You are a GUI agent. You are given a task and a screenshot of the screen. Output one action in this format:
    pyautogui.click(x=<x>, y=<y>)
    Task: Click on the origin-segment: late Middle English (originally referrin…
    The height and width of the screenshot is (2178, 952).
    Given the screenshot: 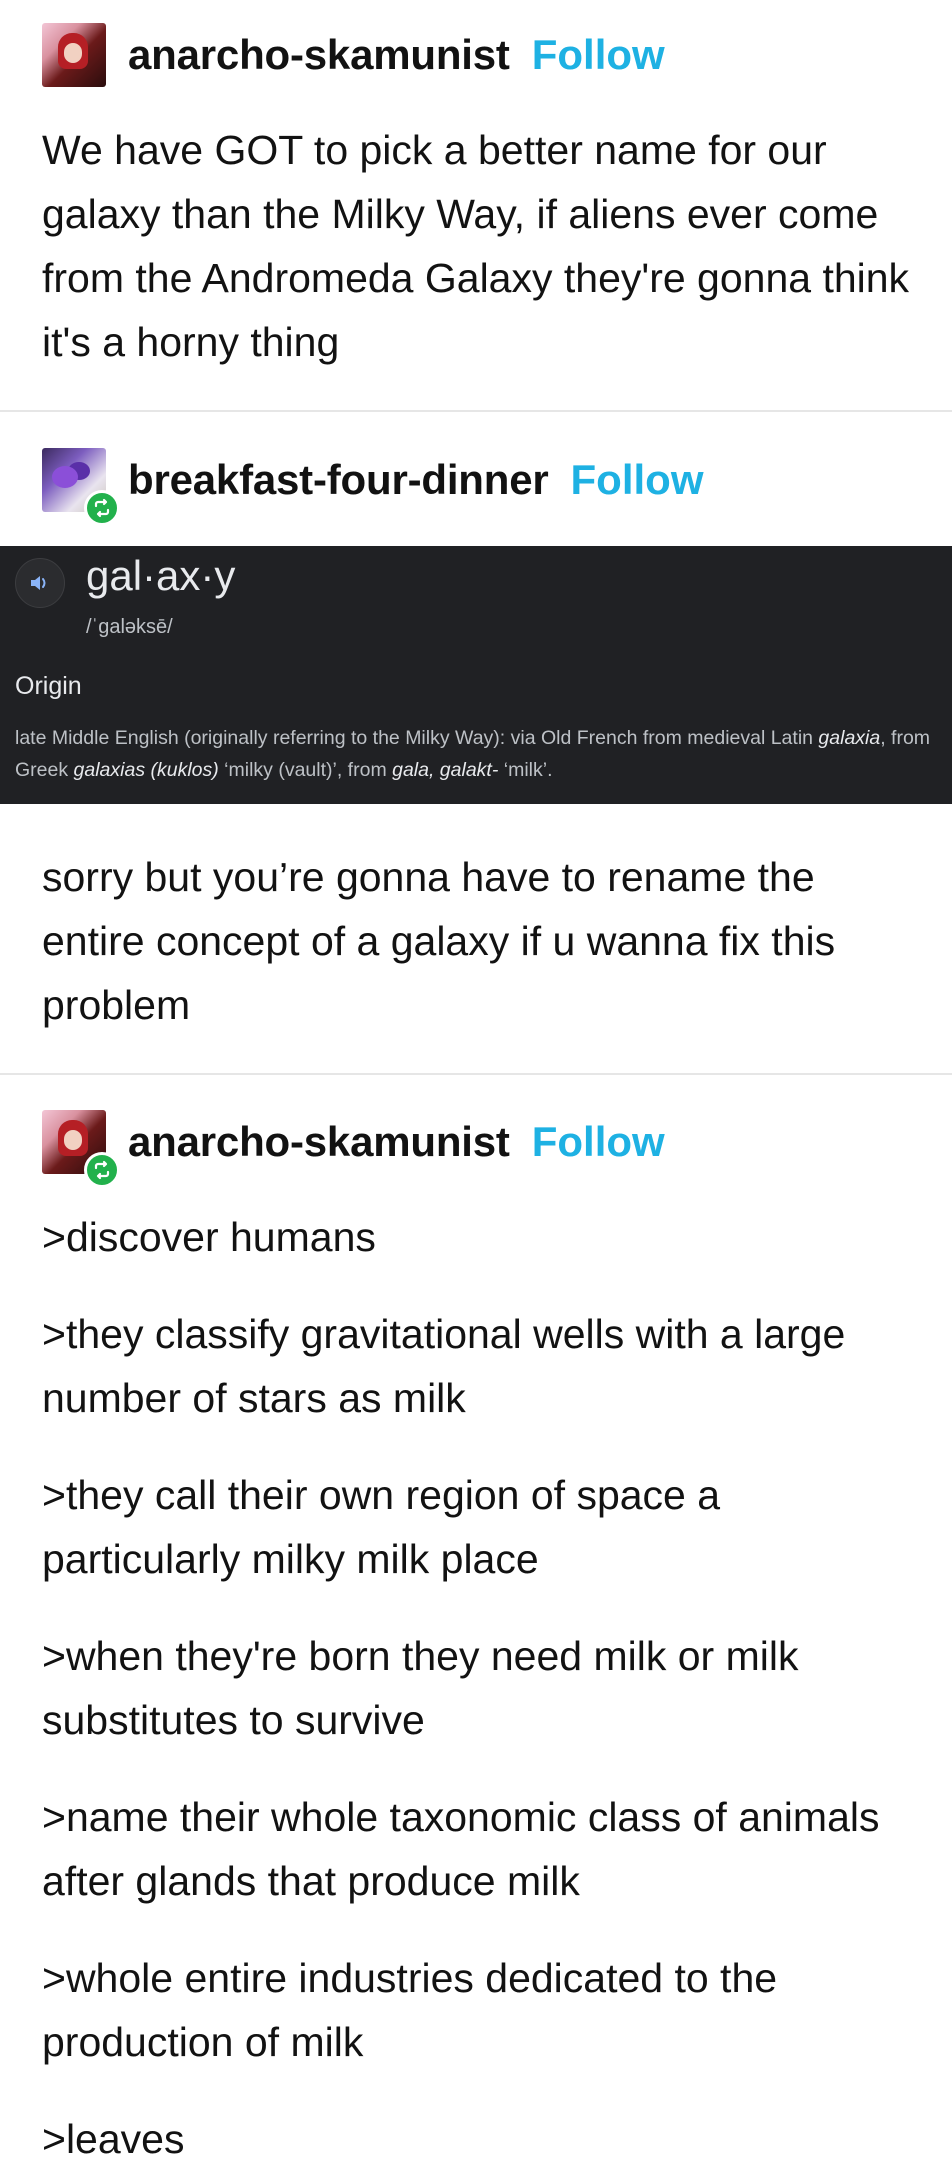 What is the action you would take?
    pyautogui.click(x=417, y=738)
    